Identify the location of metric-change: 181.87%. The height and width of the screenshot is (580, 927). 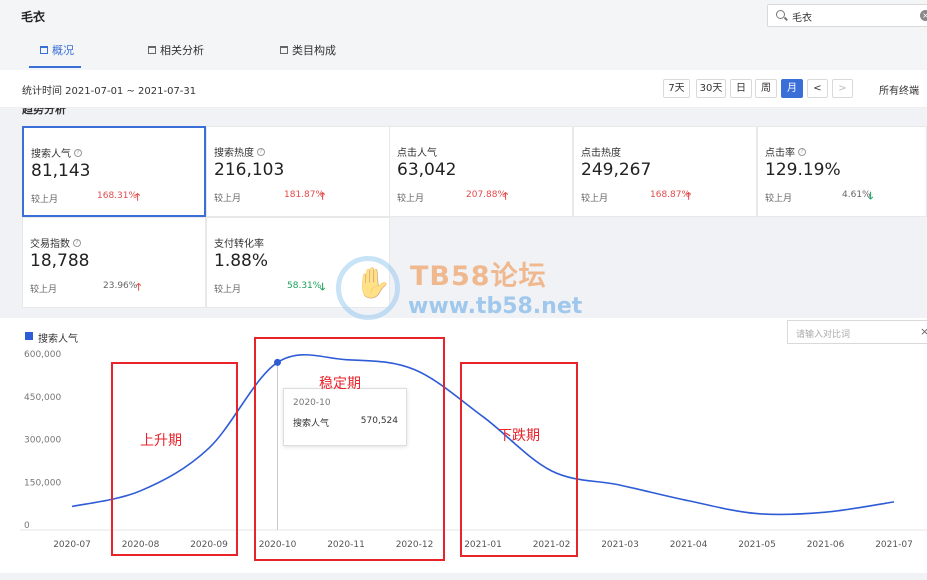
(304, 195).